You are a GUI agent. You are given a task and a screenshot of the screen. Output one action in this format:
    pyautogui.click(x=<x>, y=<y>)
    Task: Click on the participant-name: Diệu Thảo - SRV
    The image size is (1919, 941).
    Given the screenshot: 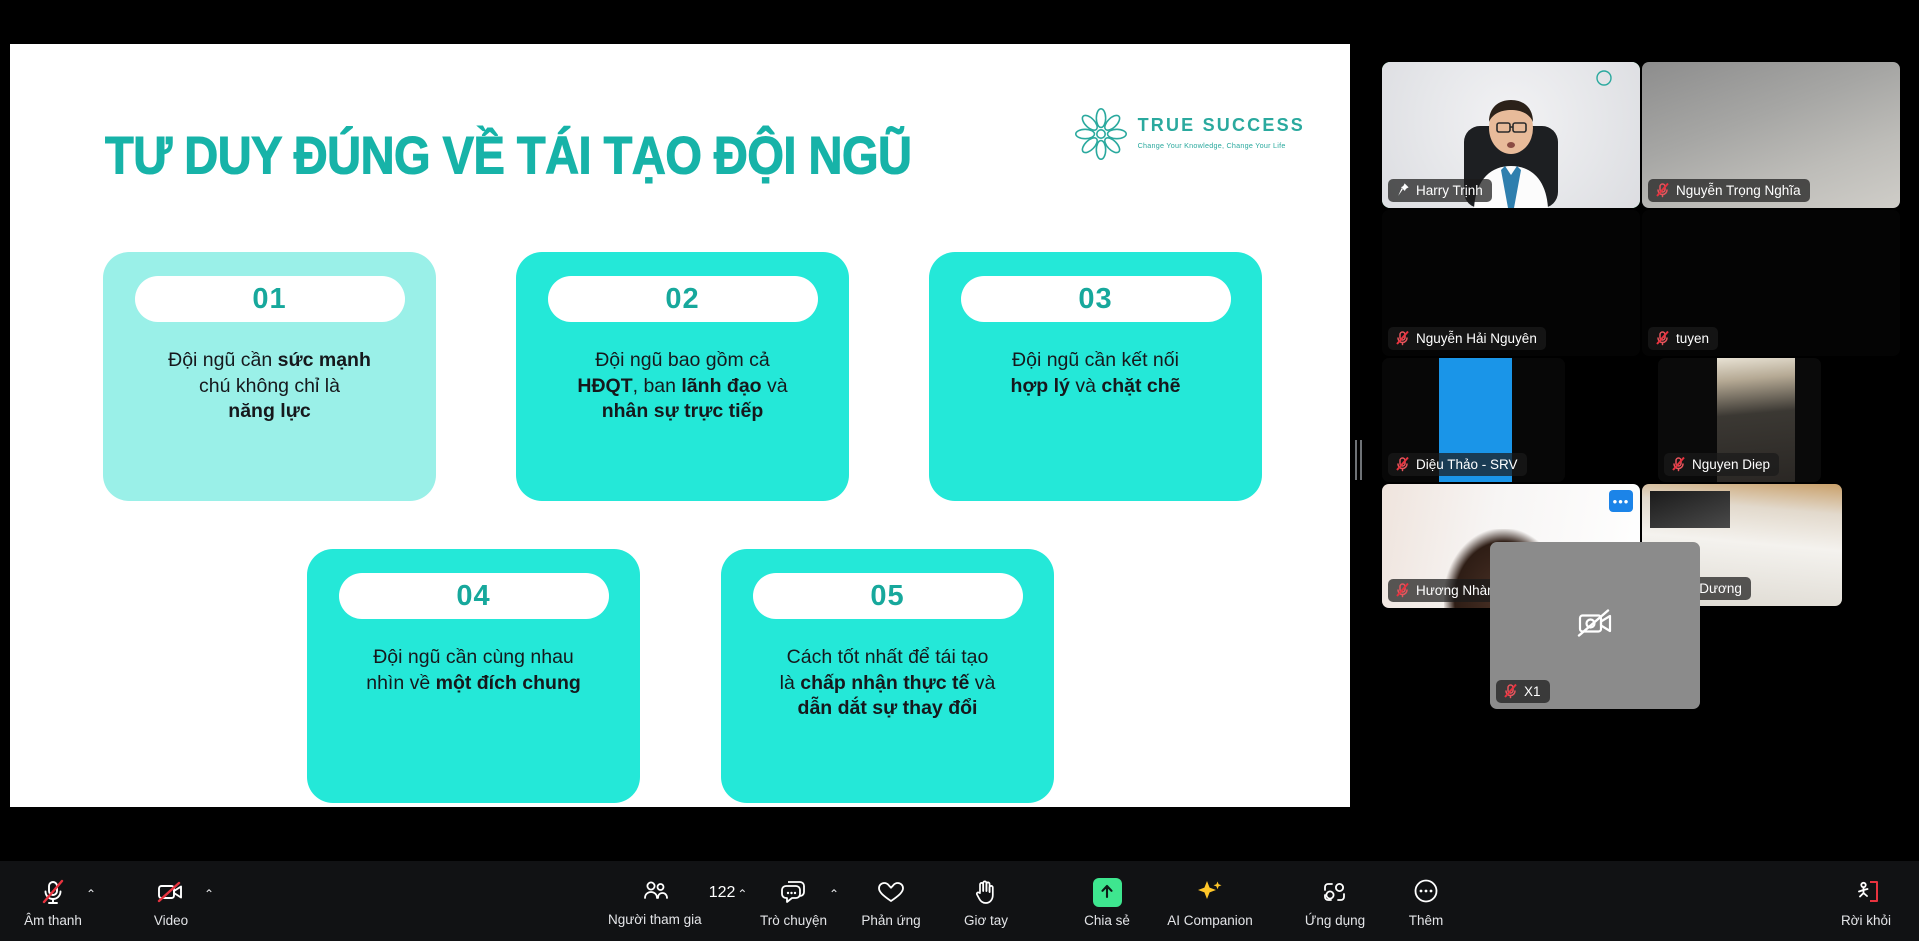 What is the action you would take?
    pyautogui.click(x=1467, y=464)
    